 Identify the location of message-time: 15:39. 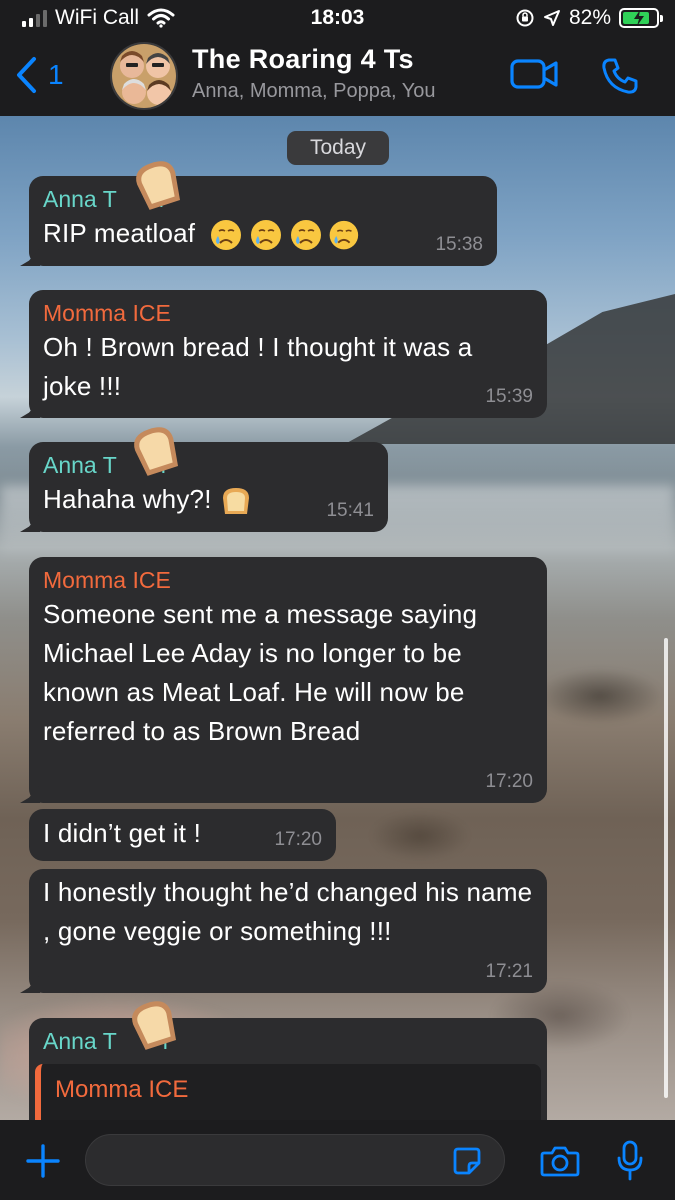
(509, 396).